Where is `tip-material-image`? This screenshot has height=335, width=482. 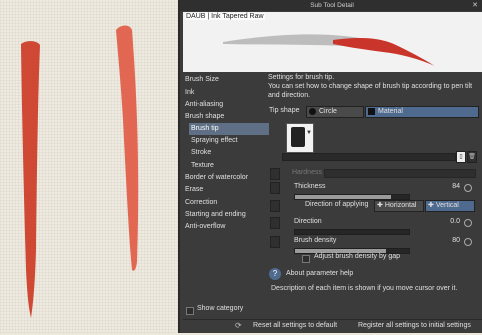
tip-material-image is located at coordinates (298, 137).